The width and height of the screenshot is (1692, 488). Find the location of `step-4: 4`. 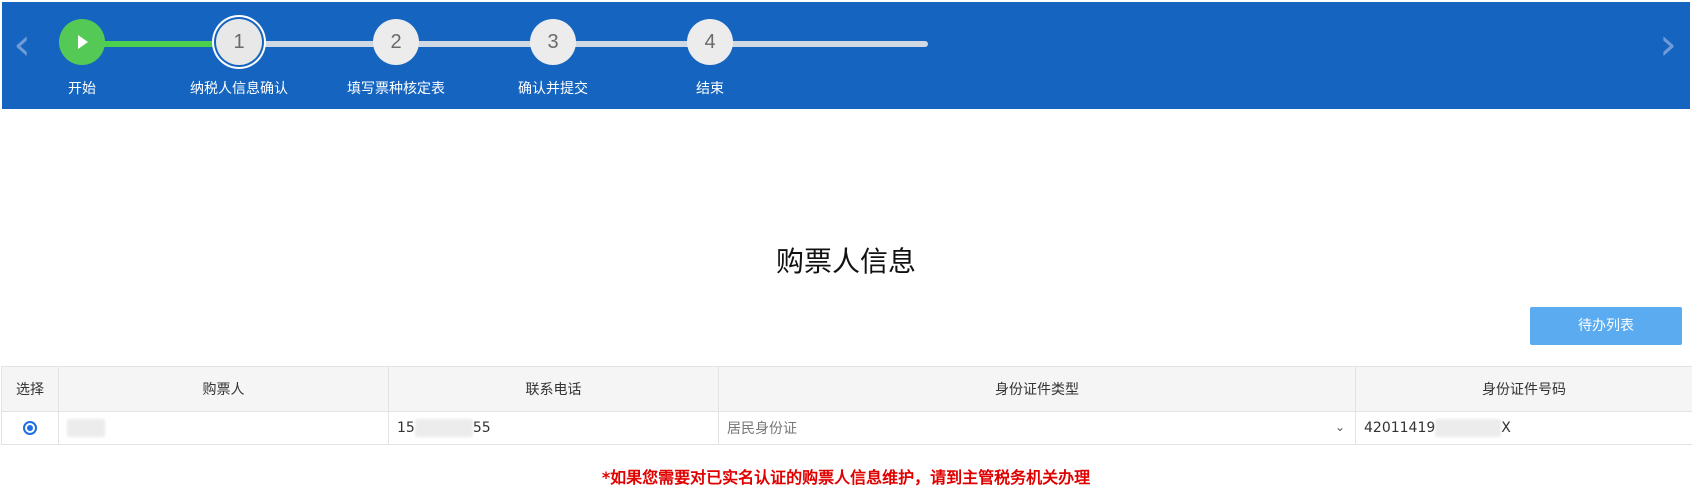

step-4: 4 is located at coordinates (710, 42).